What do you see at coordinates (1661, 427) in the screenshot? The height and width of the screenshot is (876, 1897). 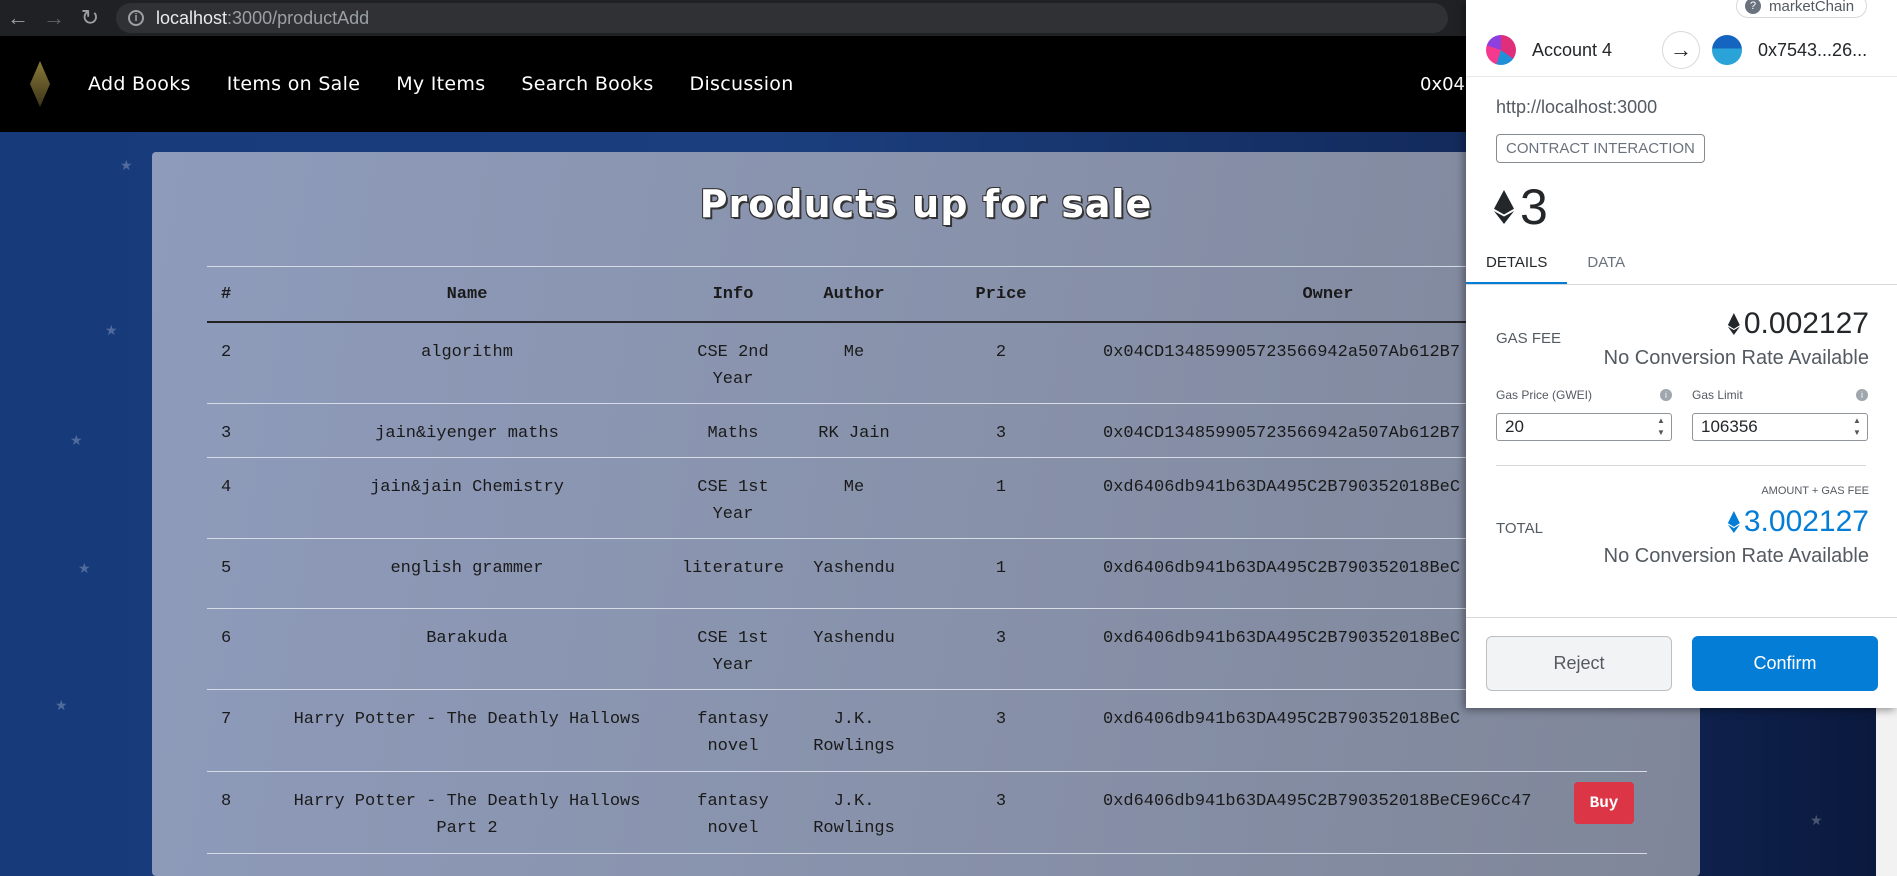 I see `gas-price-stepper: ▲ ▼` at bounding box center [1661, 427].